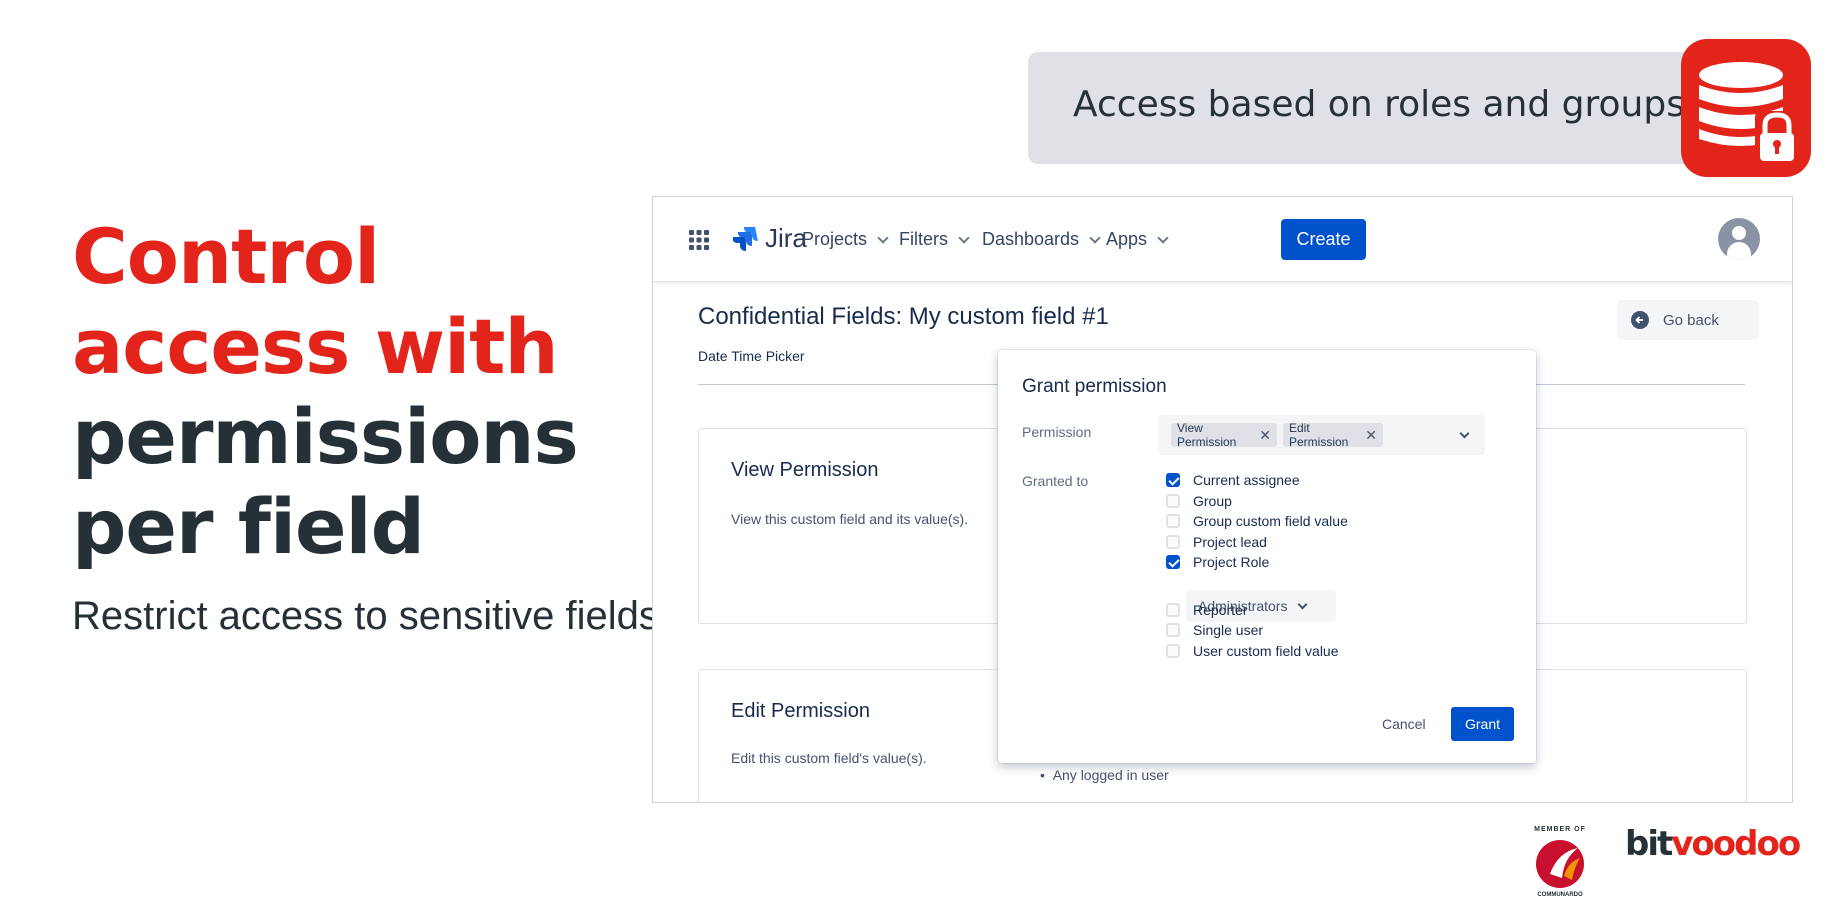 The height and width of the screenshot is (900, 1840). I want to click on user-body-icon, so click(1739, 251).